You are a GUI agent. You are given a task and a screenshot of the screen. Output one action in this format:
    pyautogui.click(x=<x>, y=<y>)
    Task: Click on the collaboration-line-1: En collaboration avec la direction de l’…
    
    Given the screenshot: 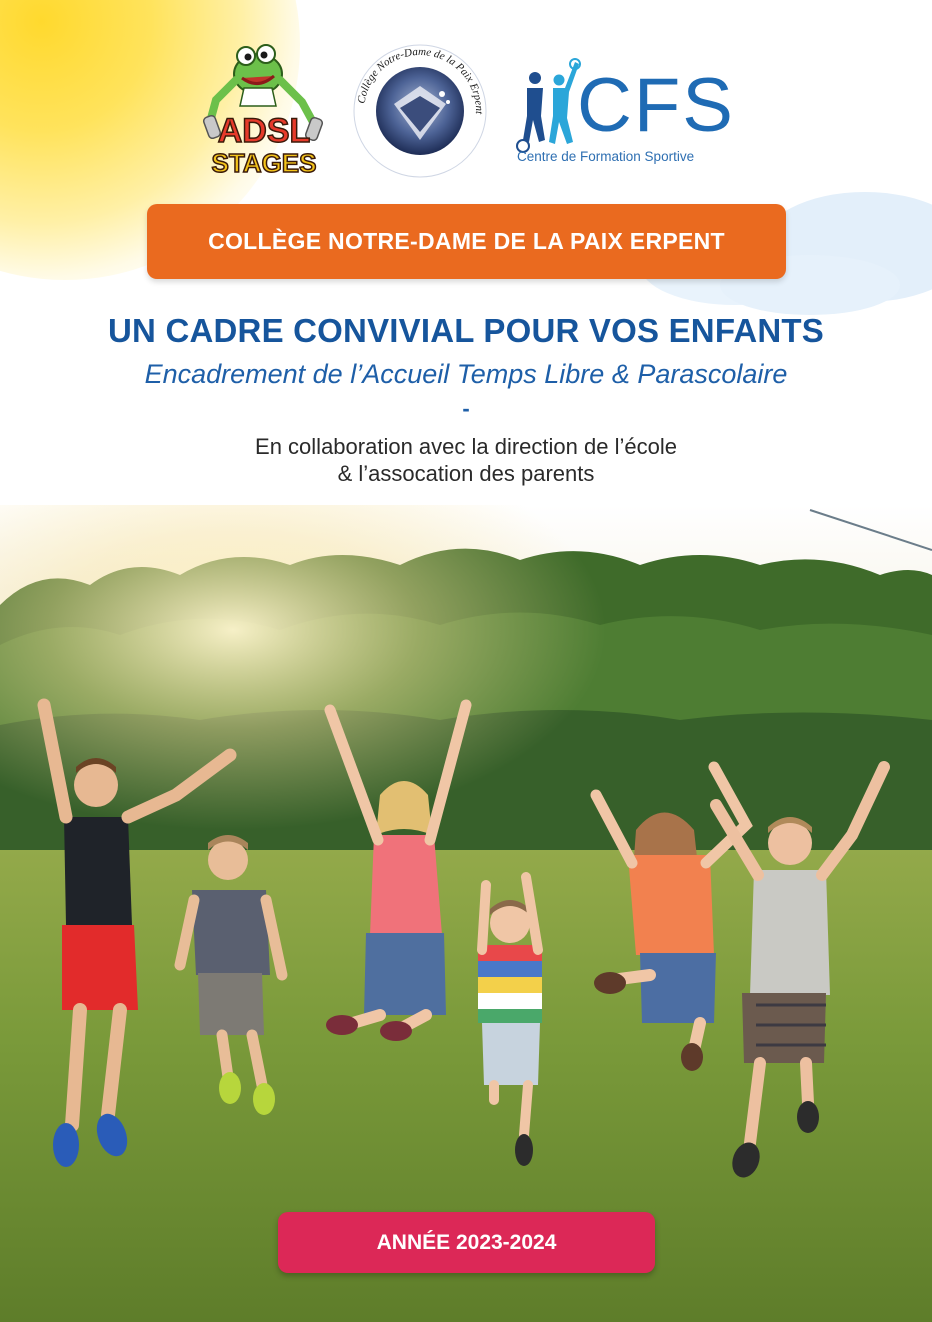 What is the action you would take?
    pyautogui.click(x=466, y=446)
    